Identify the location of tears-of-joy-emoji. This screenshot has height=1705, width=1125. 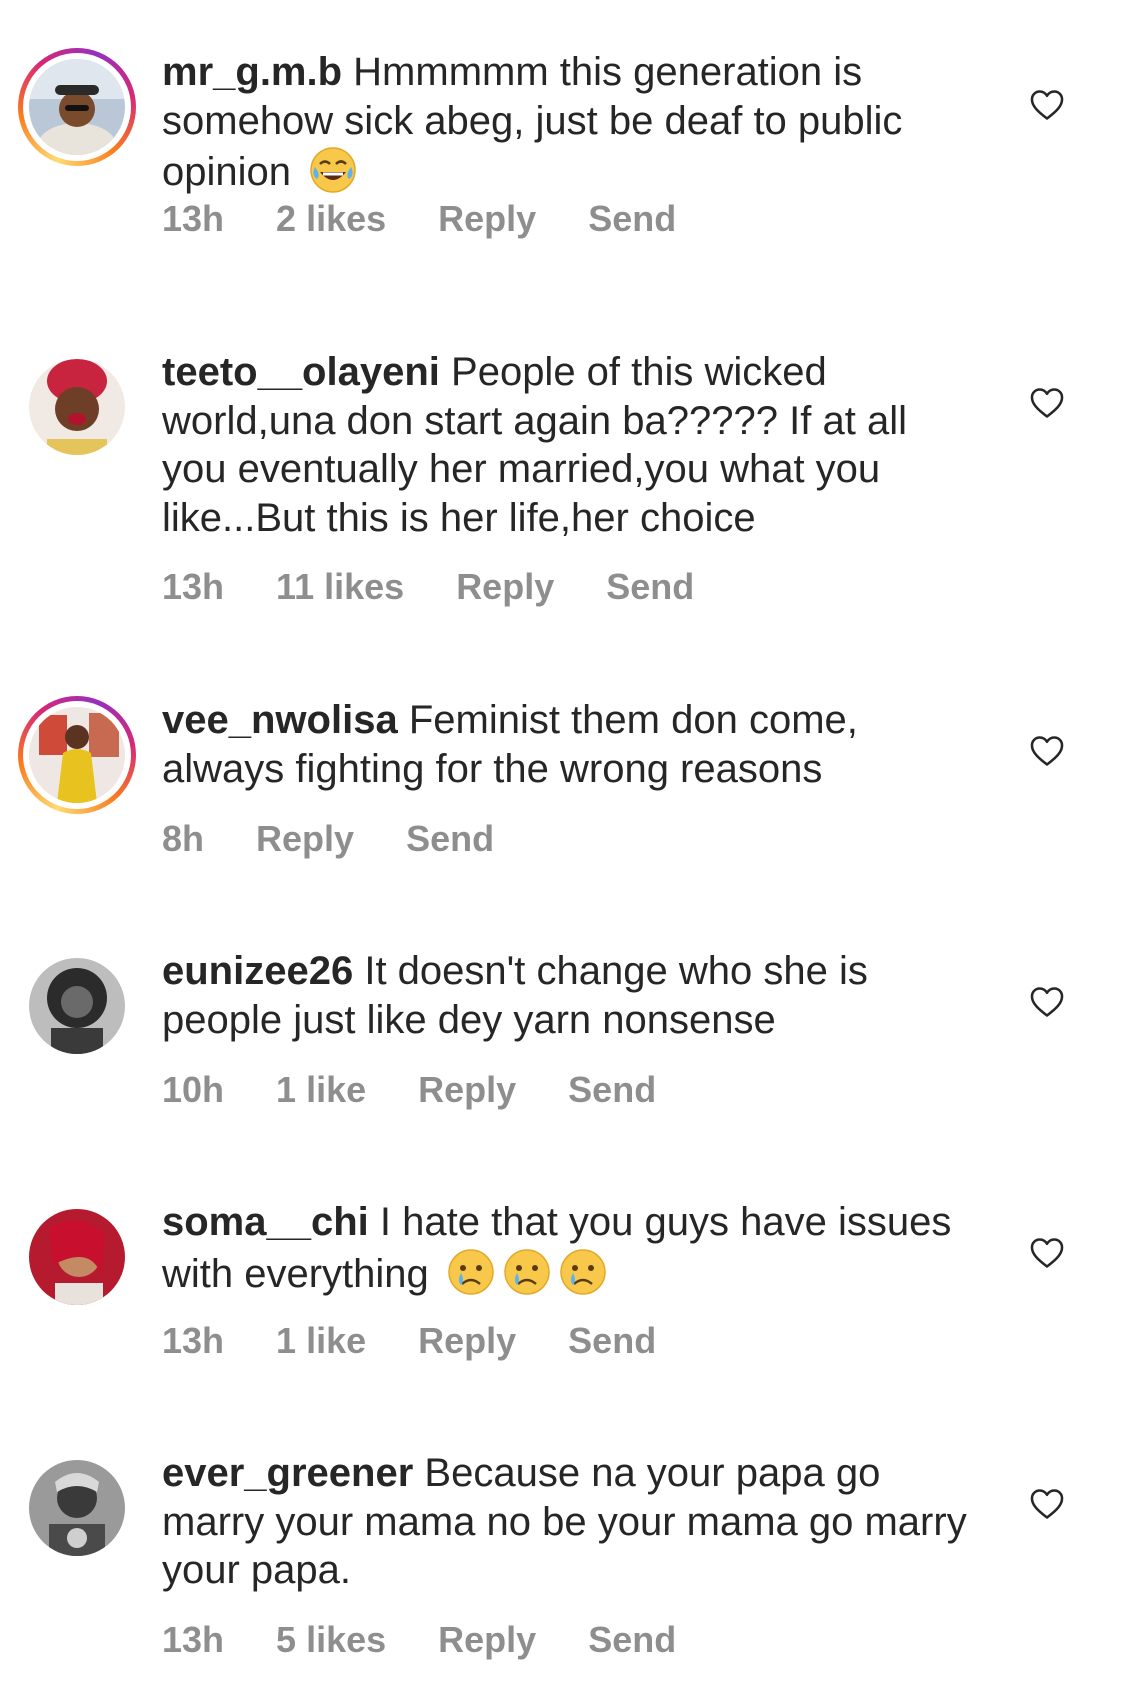
(333, 170).